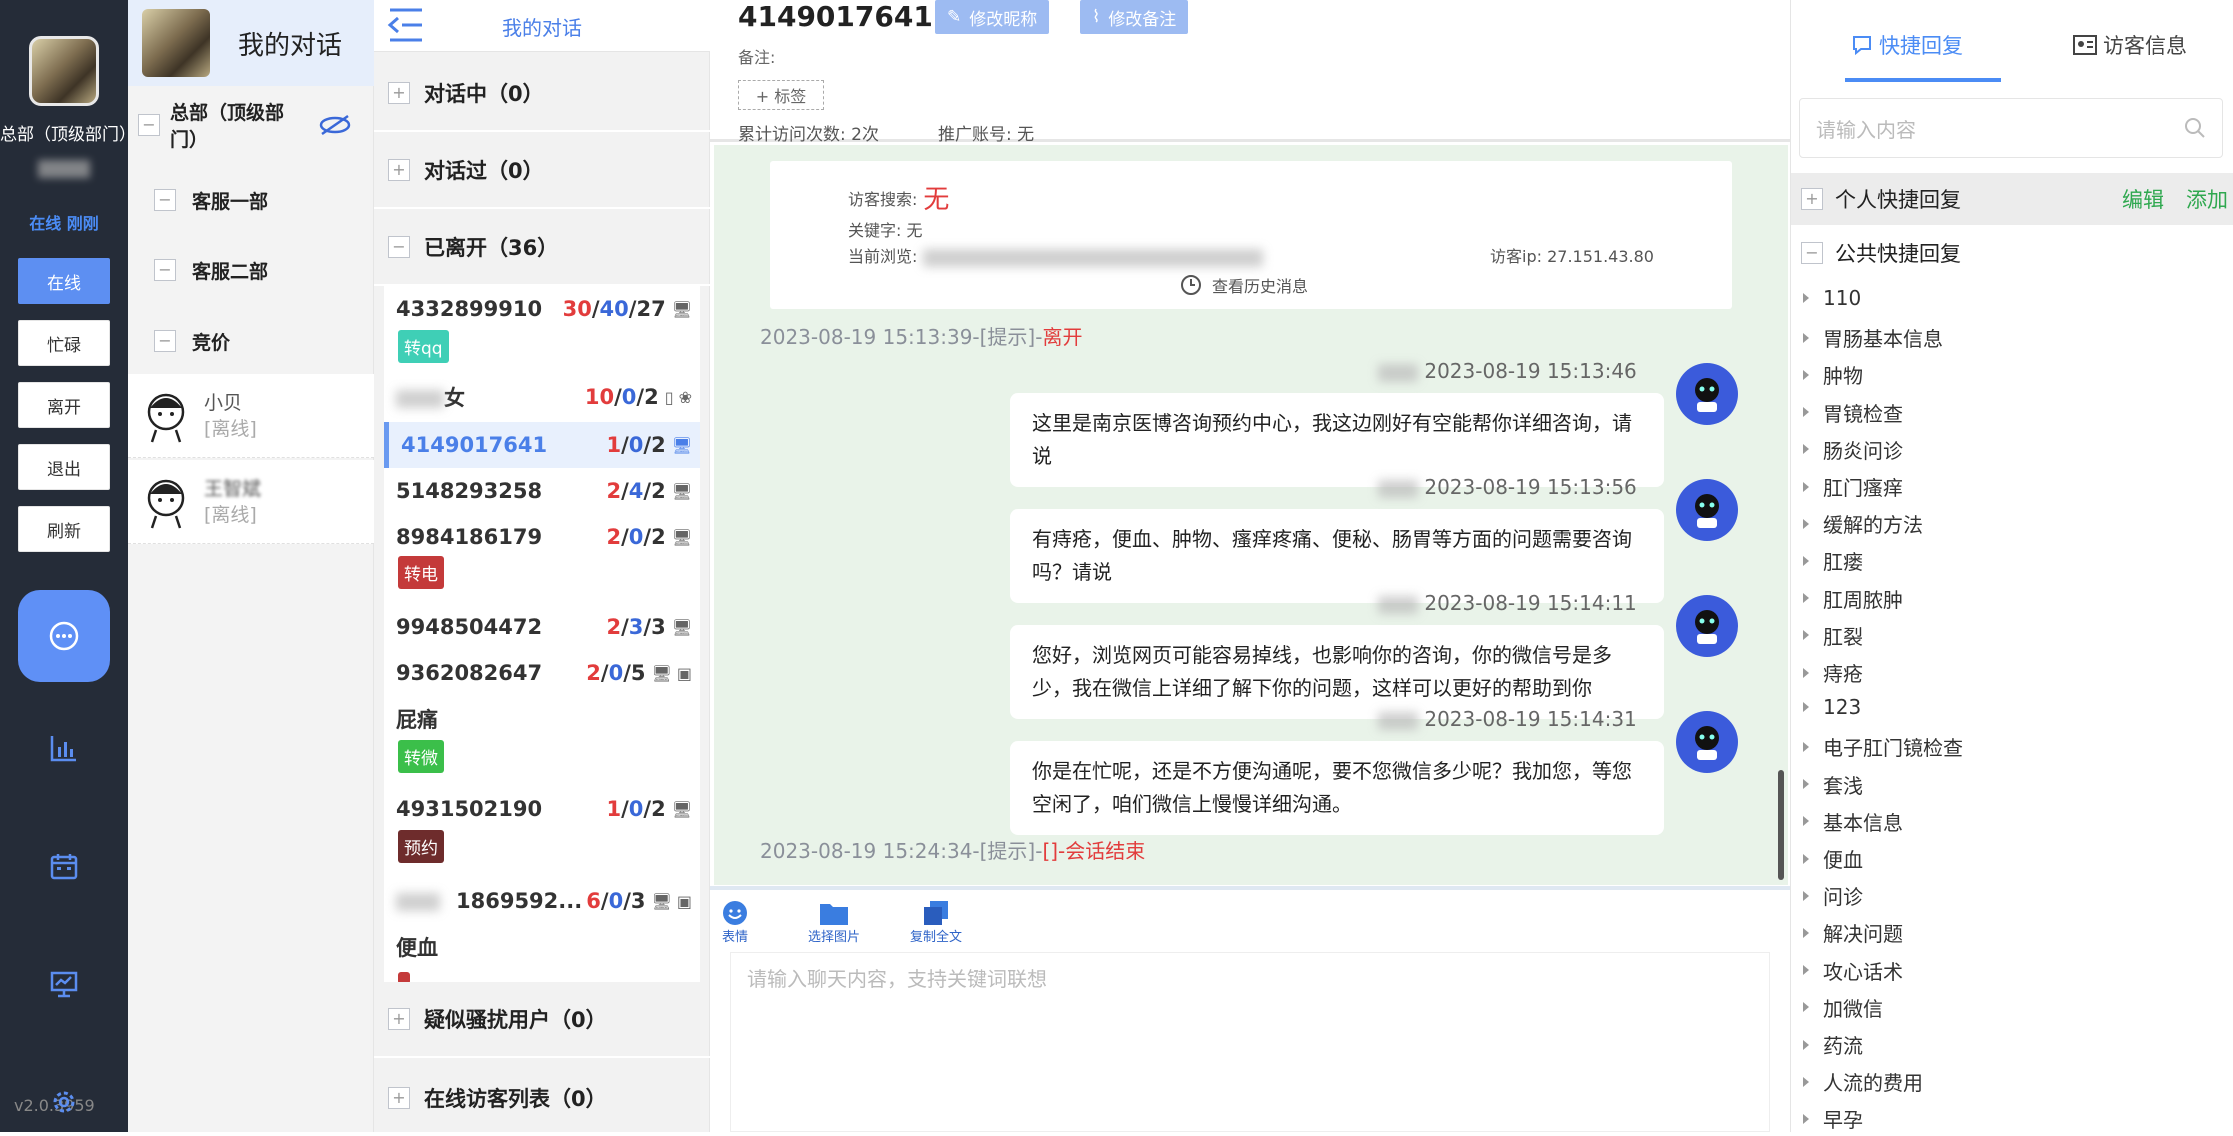 The width and height of the screenshot is (2233, 1136). Describe the element at coordinates (1833, 1118) in the screenshot. I see `quick-reply-item: 早孕` at that location.